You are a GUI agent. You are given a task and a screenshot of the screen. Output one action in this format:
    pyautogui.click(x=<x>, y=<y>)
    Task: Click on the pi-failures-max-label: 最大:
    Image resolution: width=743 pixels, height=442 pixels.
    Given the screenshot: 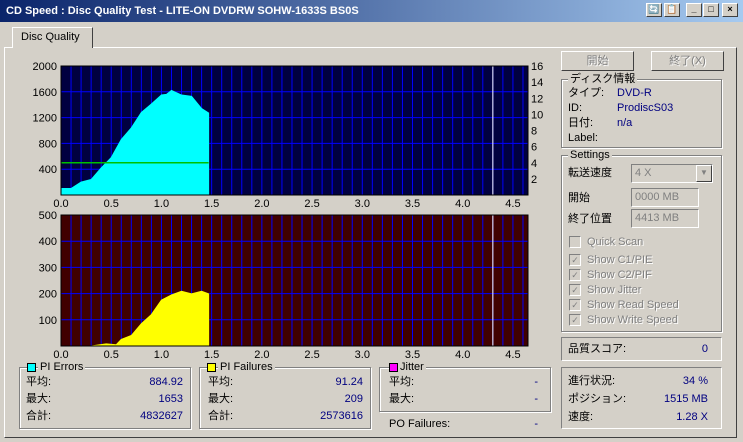 What is the action you would take?
    pyautogui.click(x=221, y=399)
    